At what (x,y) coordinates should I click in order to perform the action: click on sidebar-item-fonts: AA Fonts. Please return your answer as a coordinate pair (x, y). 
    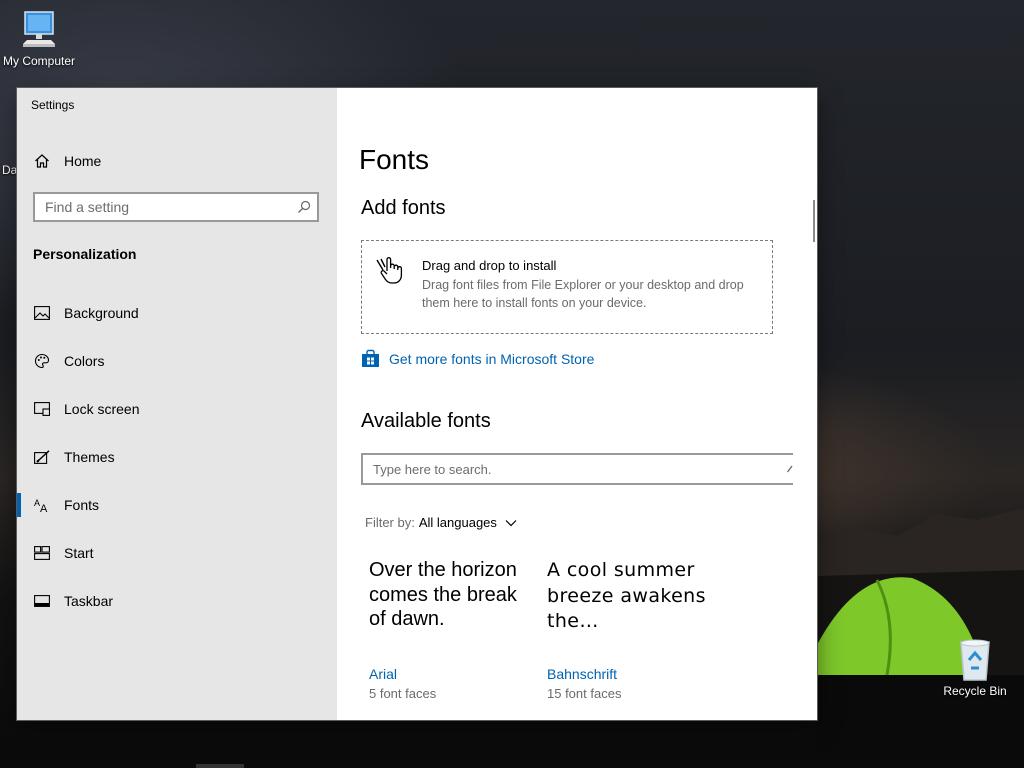
    Looking at the image, I should click on (177, 505).